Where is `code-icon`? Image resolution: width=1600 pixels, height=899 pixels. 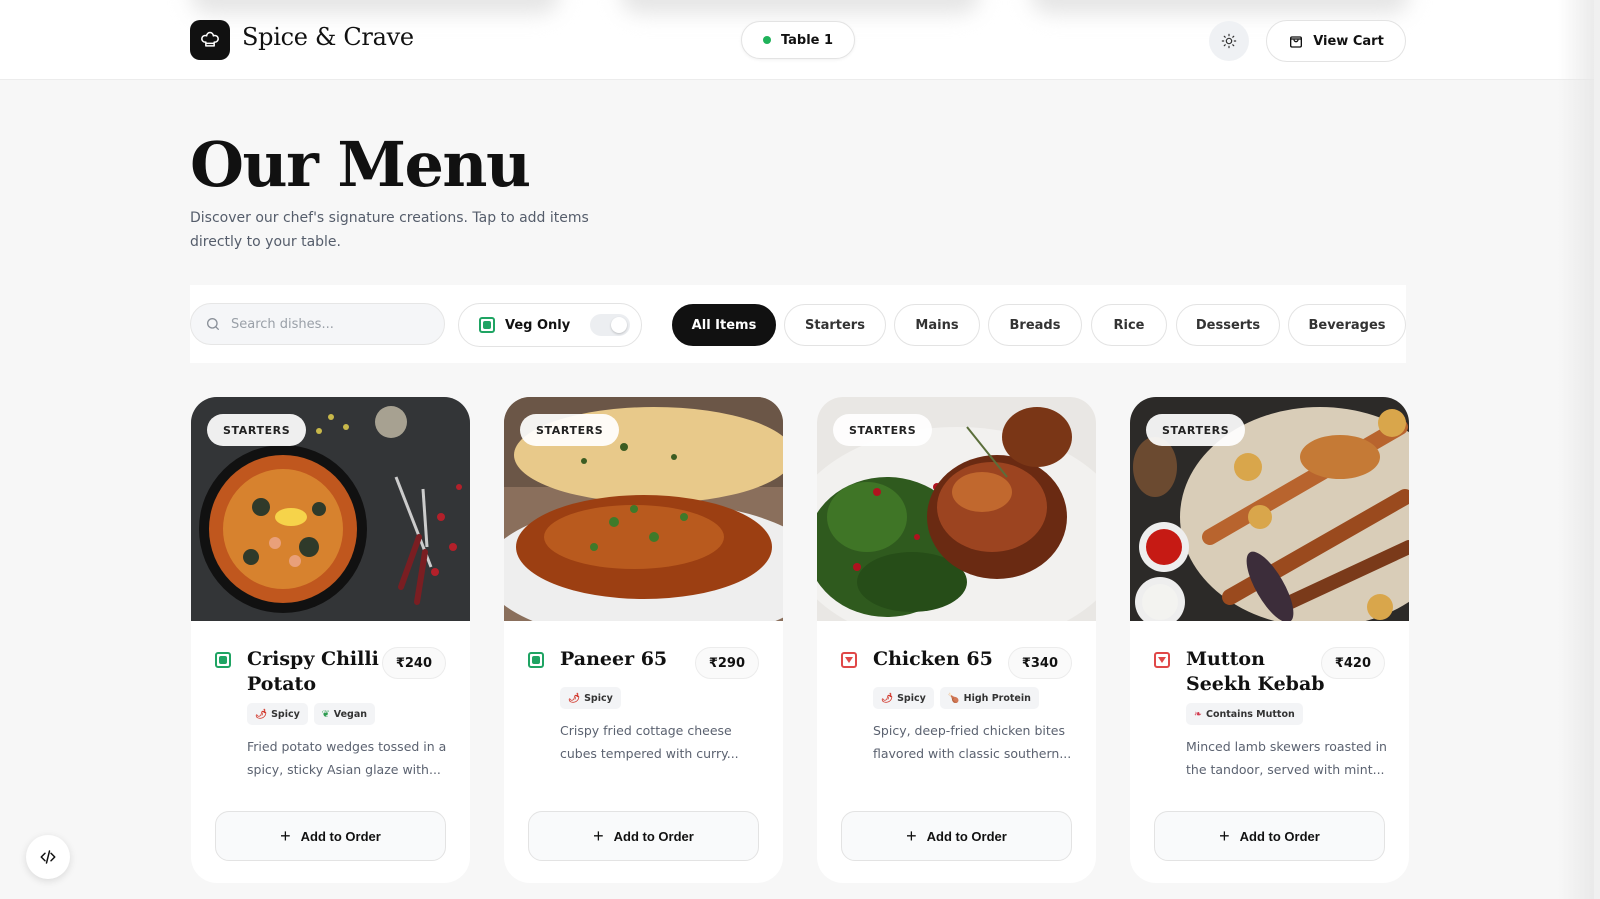
code-icon is located at coordinates (48, 857).